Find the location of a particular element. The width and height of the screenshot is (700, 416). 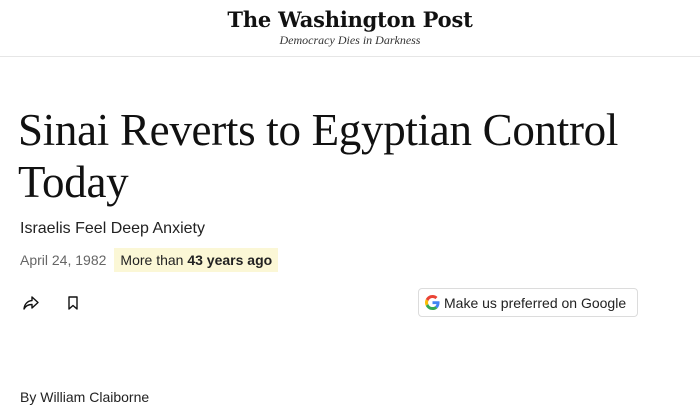

share-arrow-icon is located at coordinates (31, 303).